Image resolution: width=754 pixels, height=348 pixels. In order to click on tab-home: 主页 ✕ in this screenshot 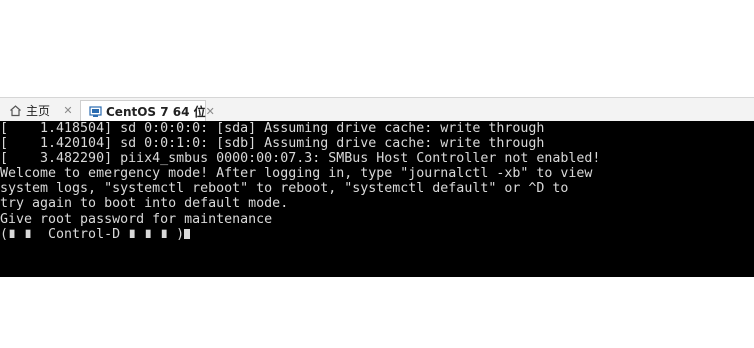, I will do `click(40, 110)`.